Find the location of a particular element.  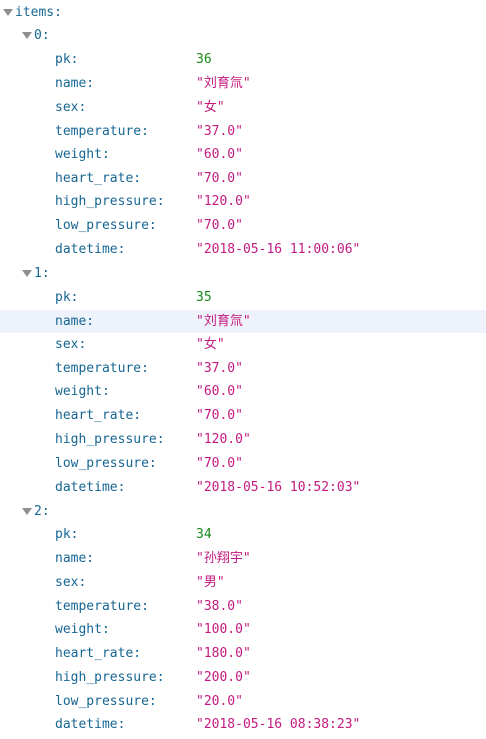

field-value: 36 is located at coordinates (204, 59).